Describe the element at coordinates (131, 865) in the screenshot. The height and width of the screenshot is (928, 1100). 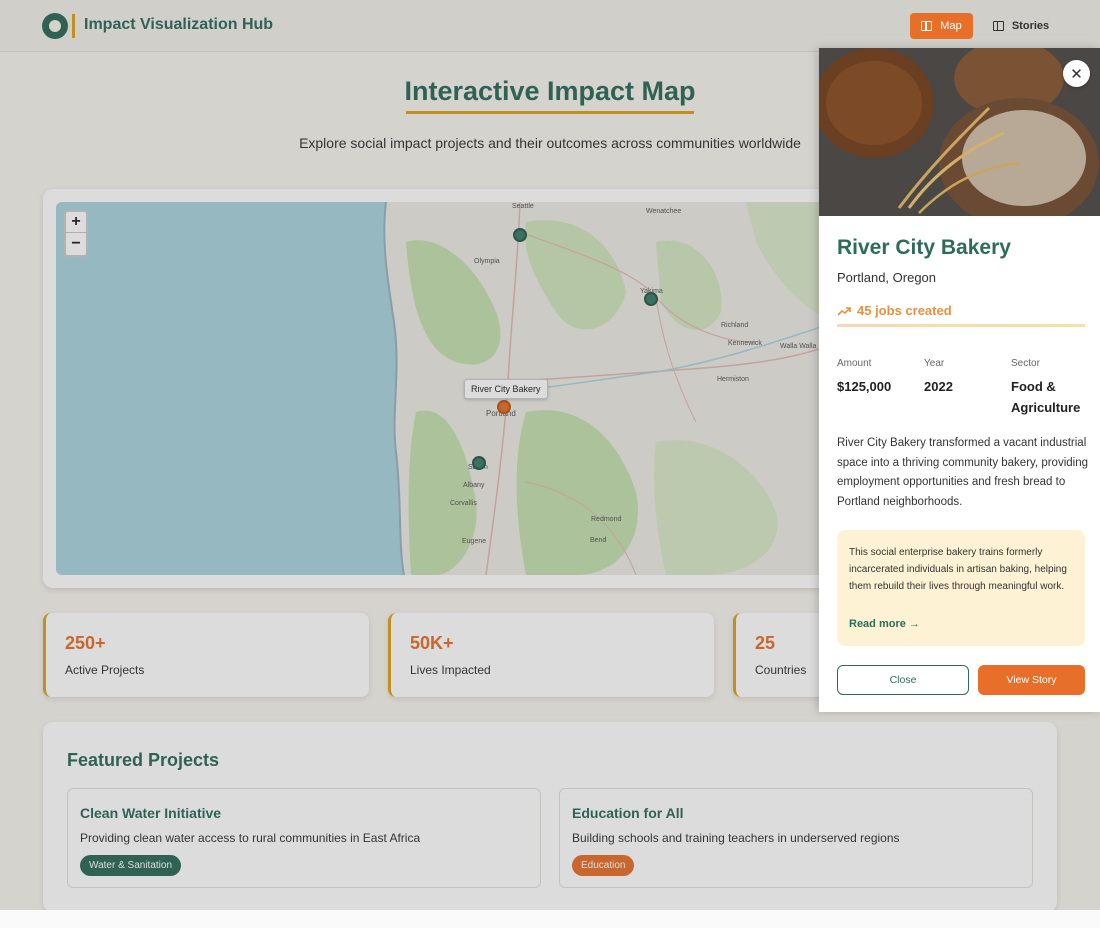
I see `project-tag: Water & Sanitation` at that location.